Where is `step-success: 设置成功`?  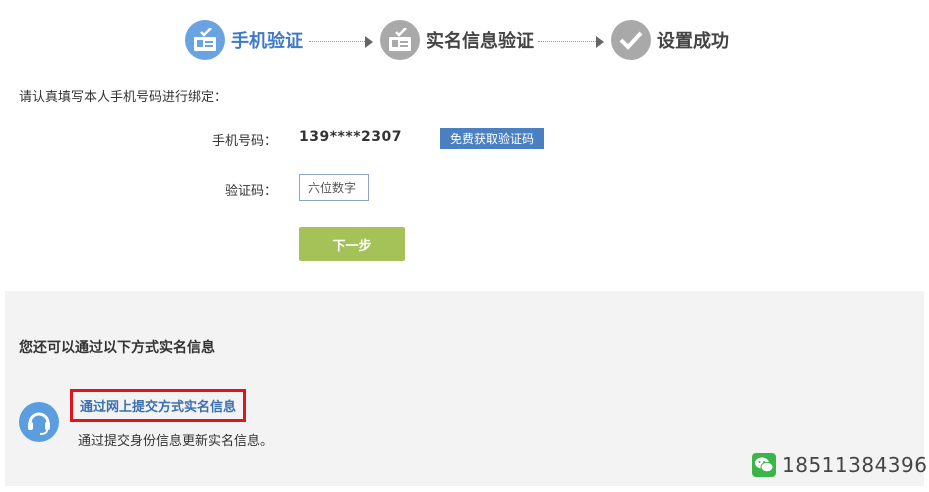 step-success: 设置成功 is located at coordinates (670, 40).